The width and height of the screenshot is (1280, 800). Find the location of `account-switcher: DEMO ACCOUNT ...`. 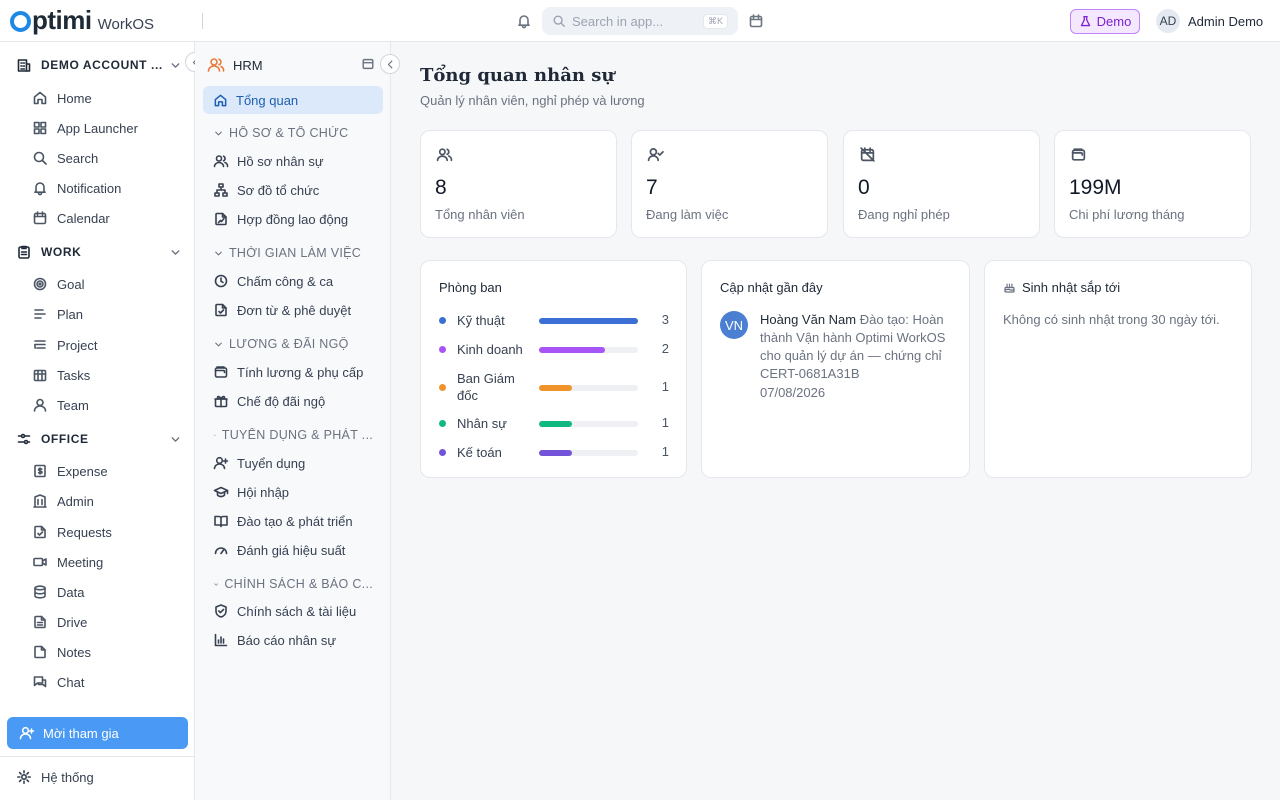

account-switcher: DEMO ACCOUNT ... is located at coordinates (99, 65).